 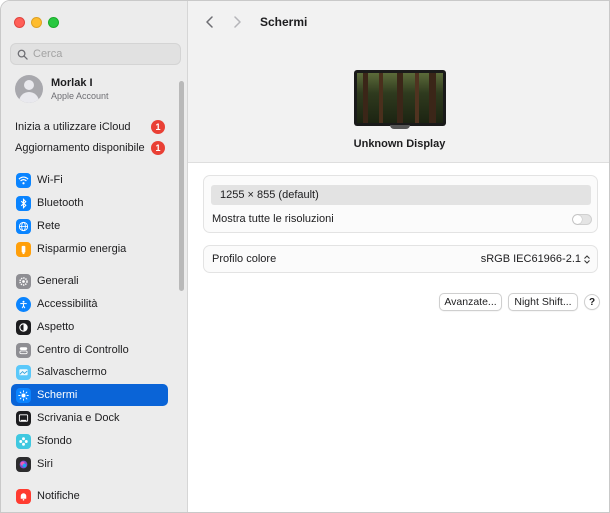 I want to click on control-center-icon, so click(x=23, y=350).